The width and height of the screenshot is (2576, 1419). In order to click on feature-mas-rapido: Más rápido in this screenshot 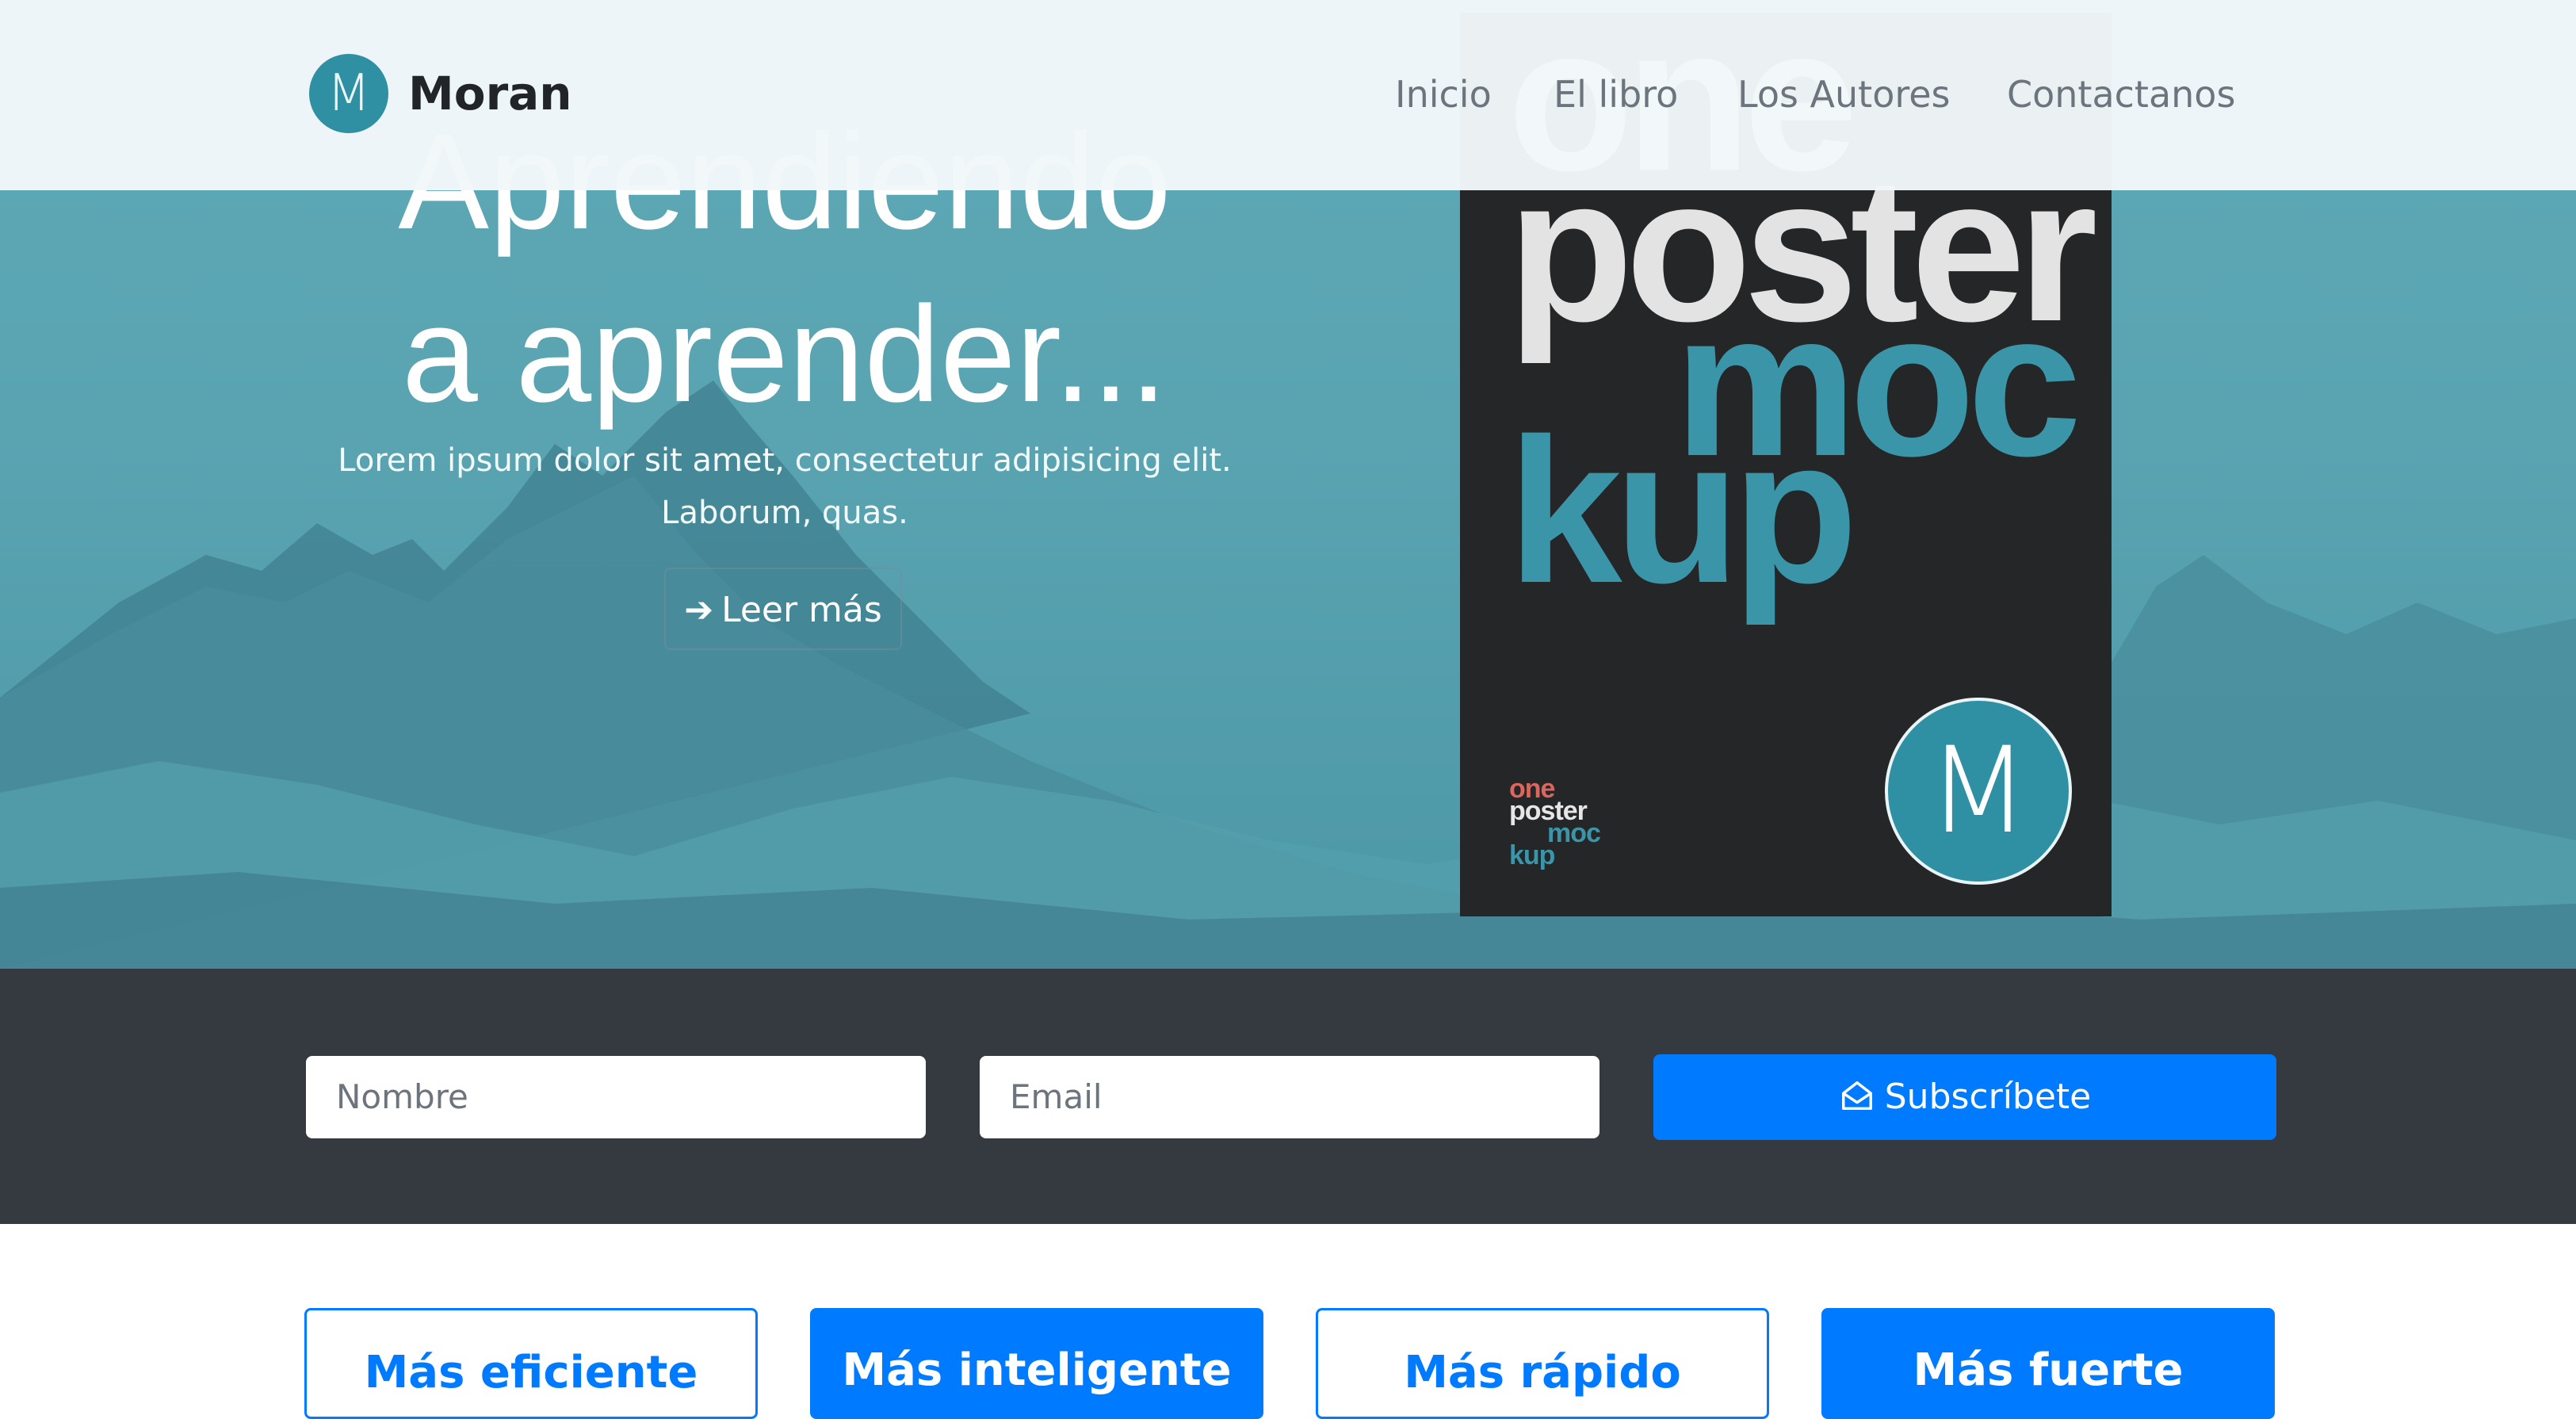, I will do `click(1542, 1363)`.